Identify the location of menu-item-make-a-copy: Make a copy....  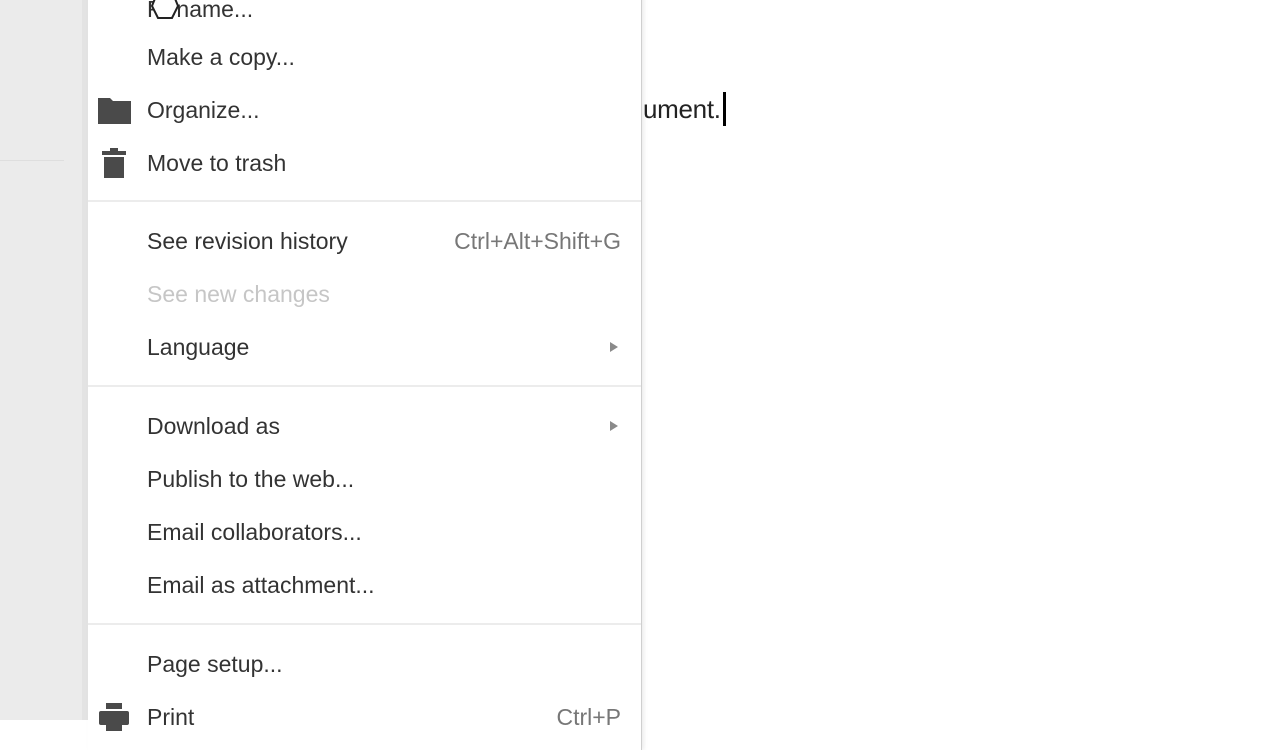
(364, 57).